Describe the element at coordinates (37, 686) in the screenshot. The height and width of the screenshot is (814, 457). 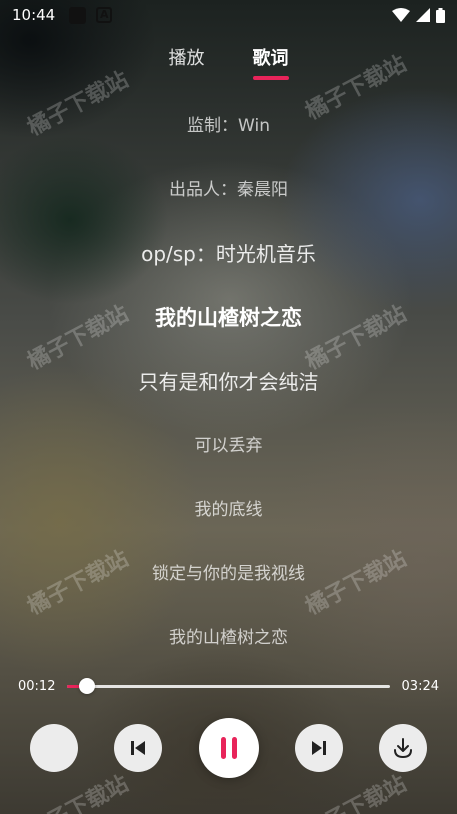
I see `elapsed-time: 00:12` at that location.